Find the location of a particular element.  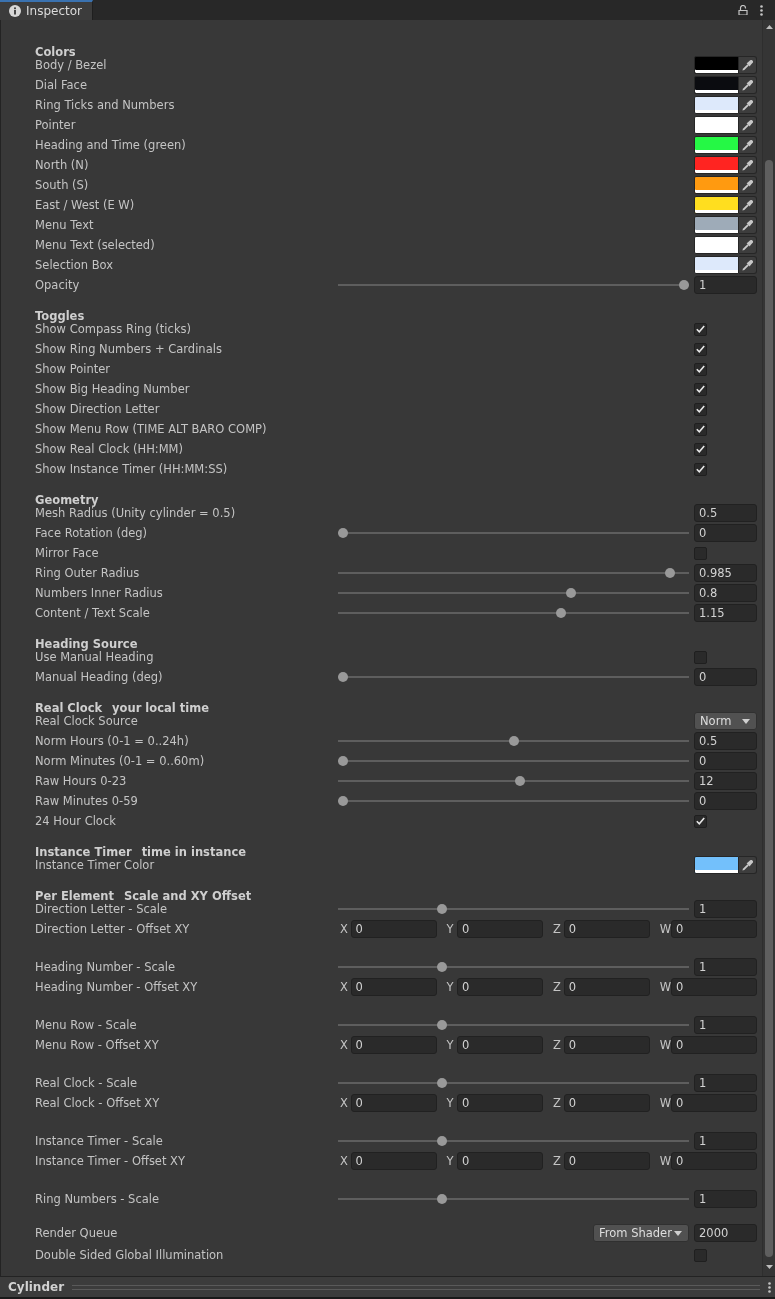

up-arrow-icon is located at coordinates (769, 27).